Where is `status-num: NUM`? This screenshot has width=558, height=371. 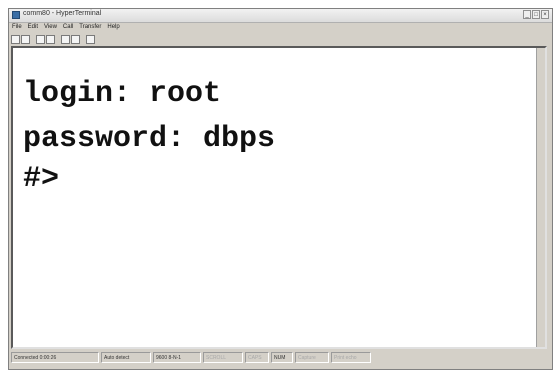
status-num: NUM is located at coordinates (282, 357).